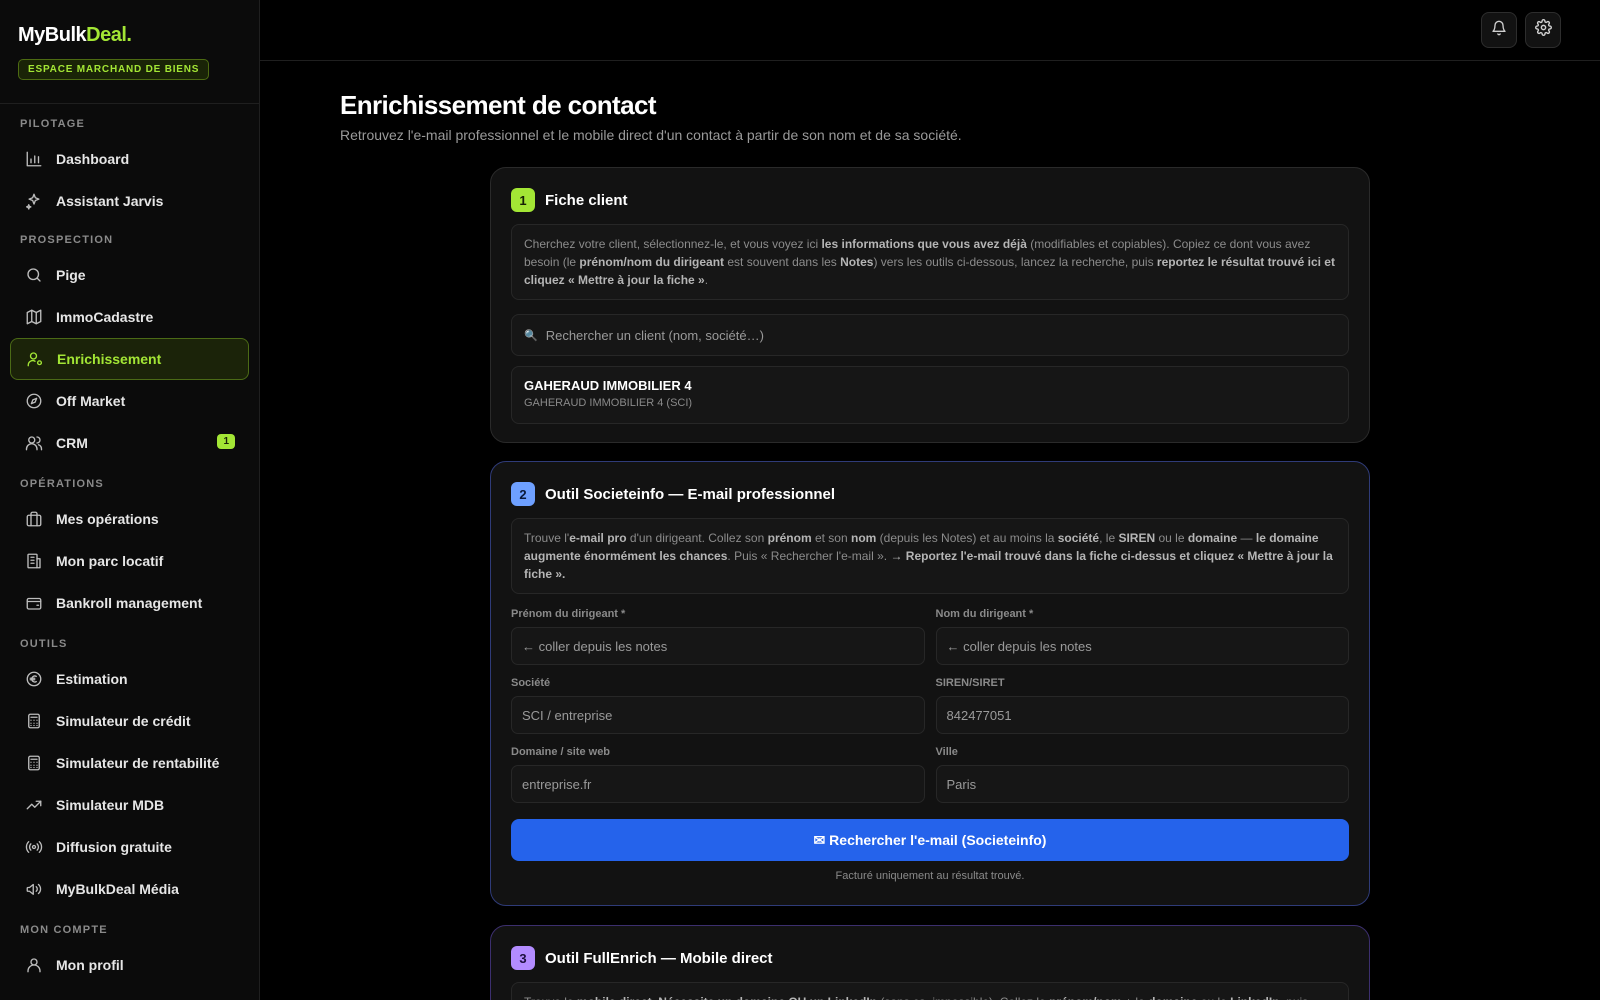  What do you see at coordinates (53, 124) in the screenshot?
I see `nav-section-title: PILOTAGE` at bounding box center [53, 124].